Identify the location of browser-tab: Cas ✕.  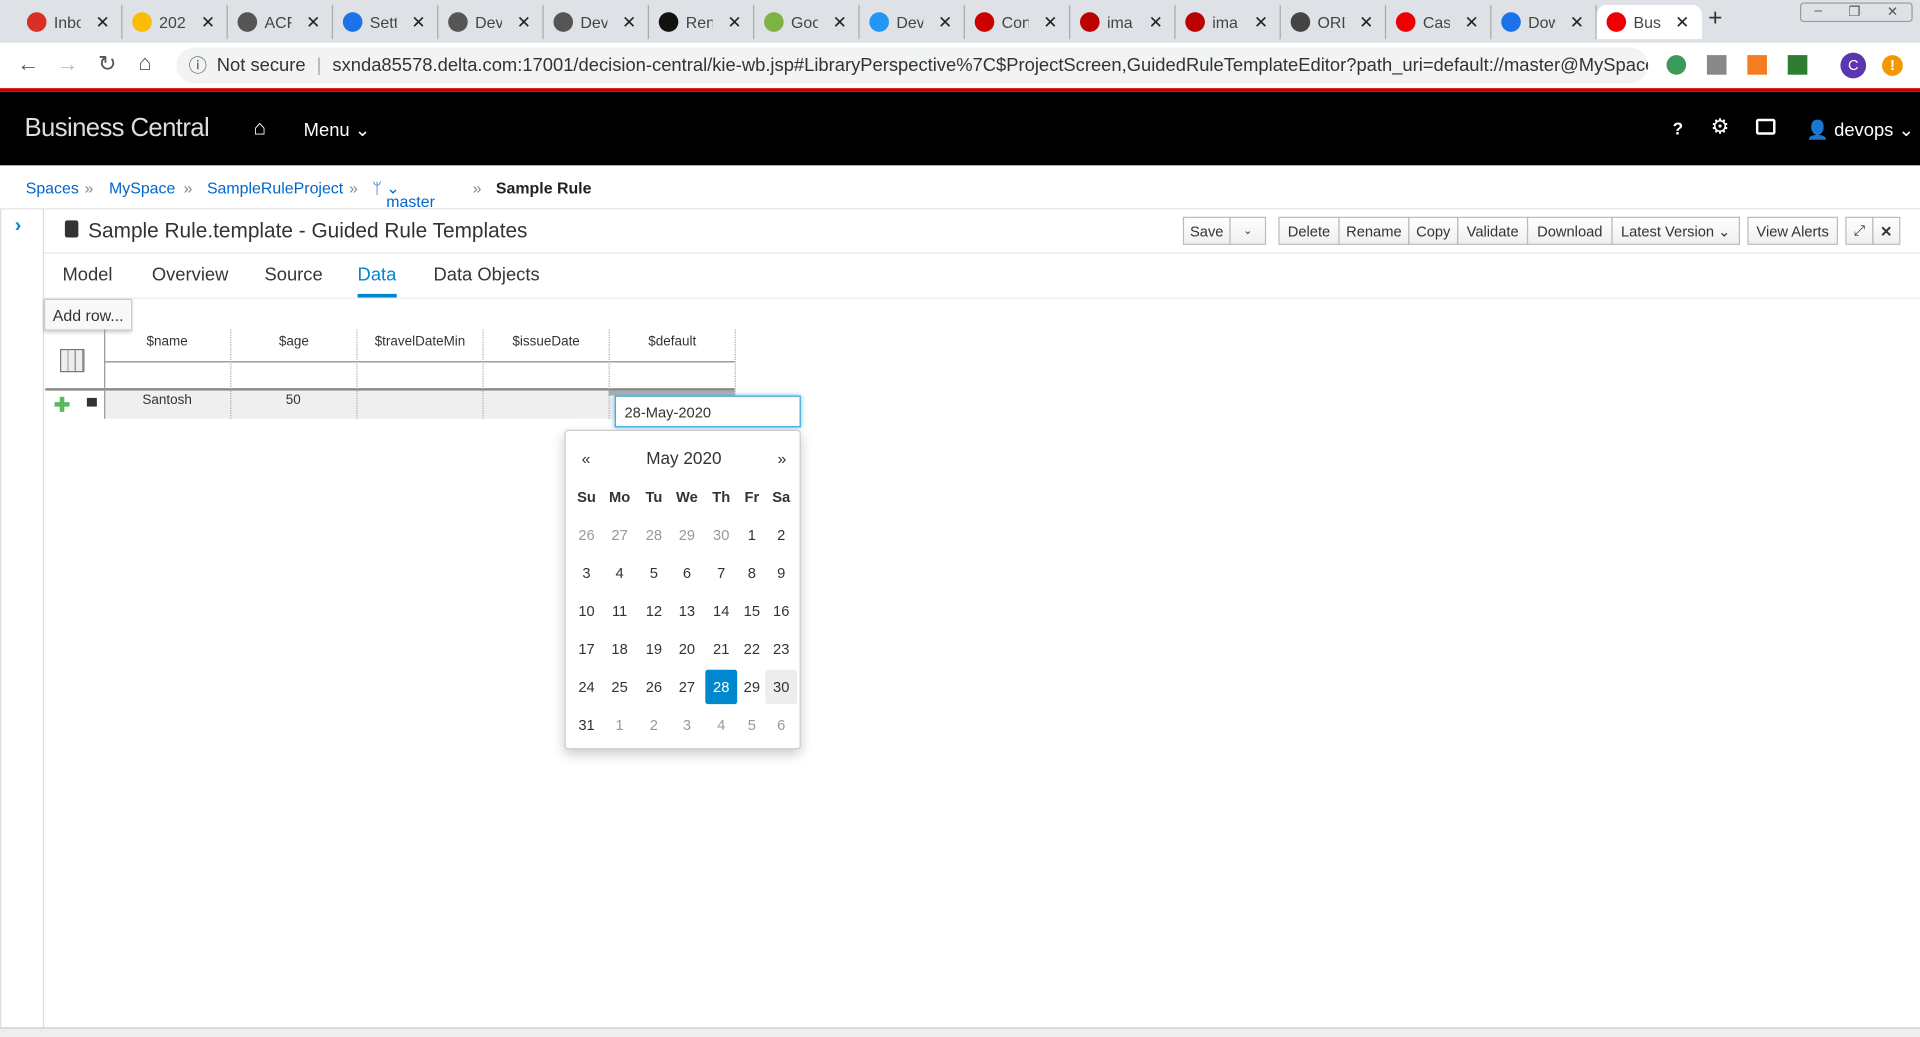
(1439, 22).